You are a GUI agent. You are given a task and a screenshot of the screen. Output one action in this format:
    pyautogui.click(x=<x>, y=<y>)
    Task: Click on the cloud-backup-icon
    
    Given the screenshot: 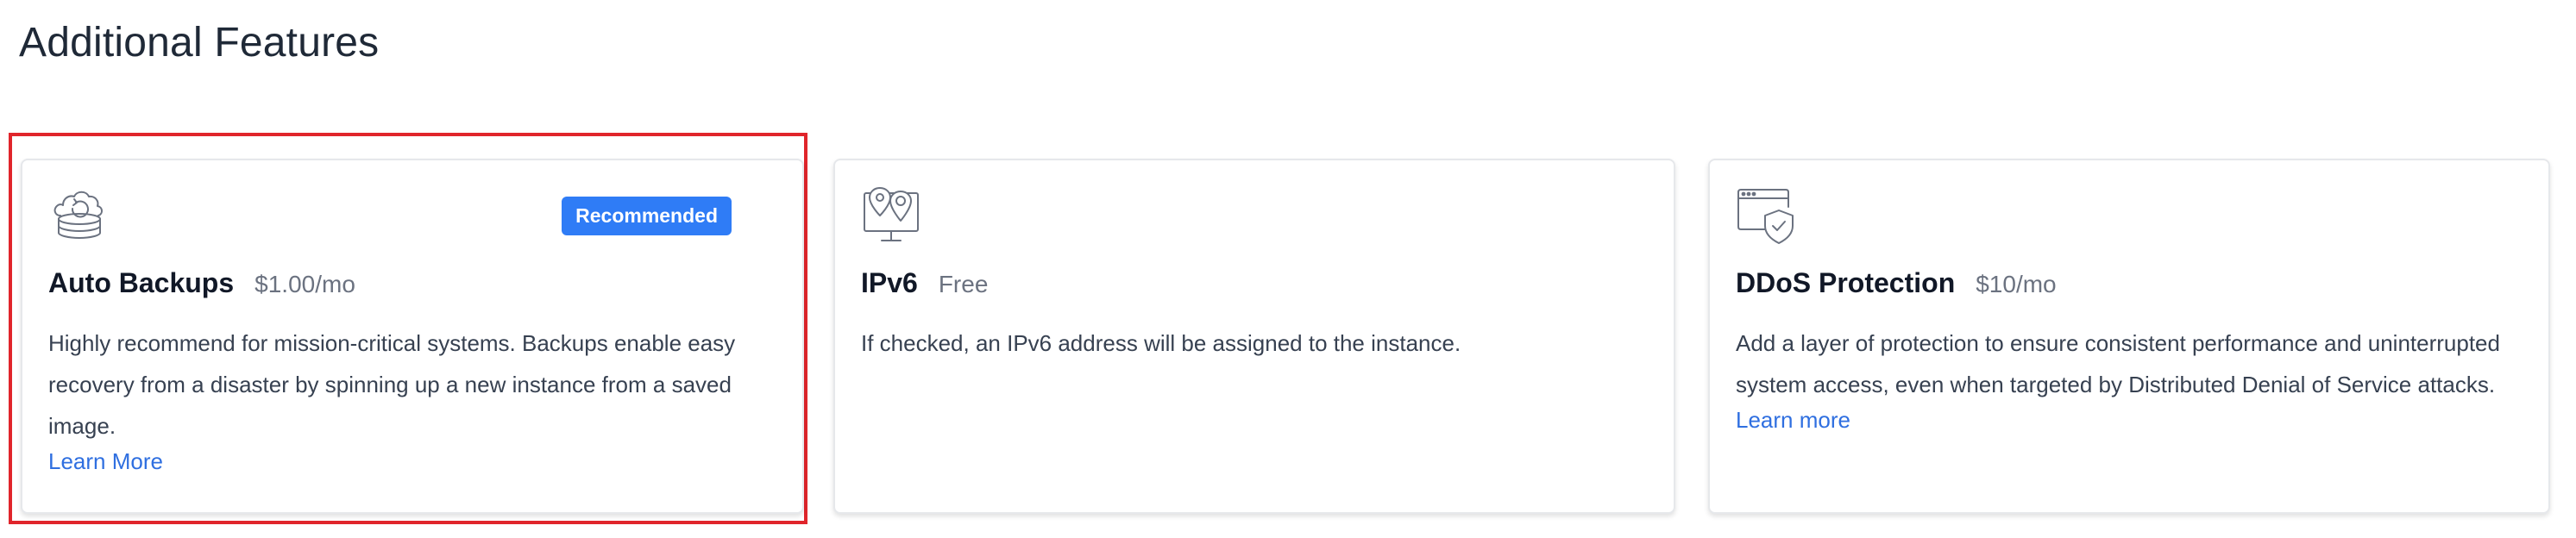 What is the action you would take?
    pyautogui.click(x=78, y=216)
    